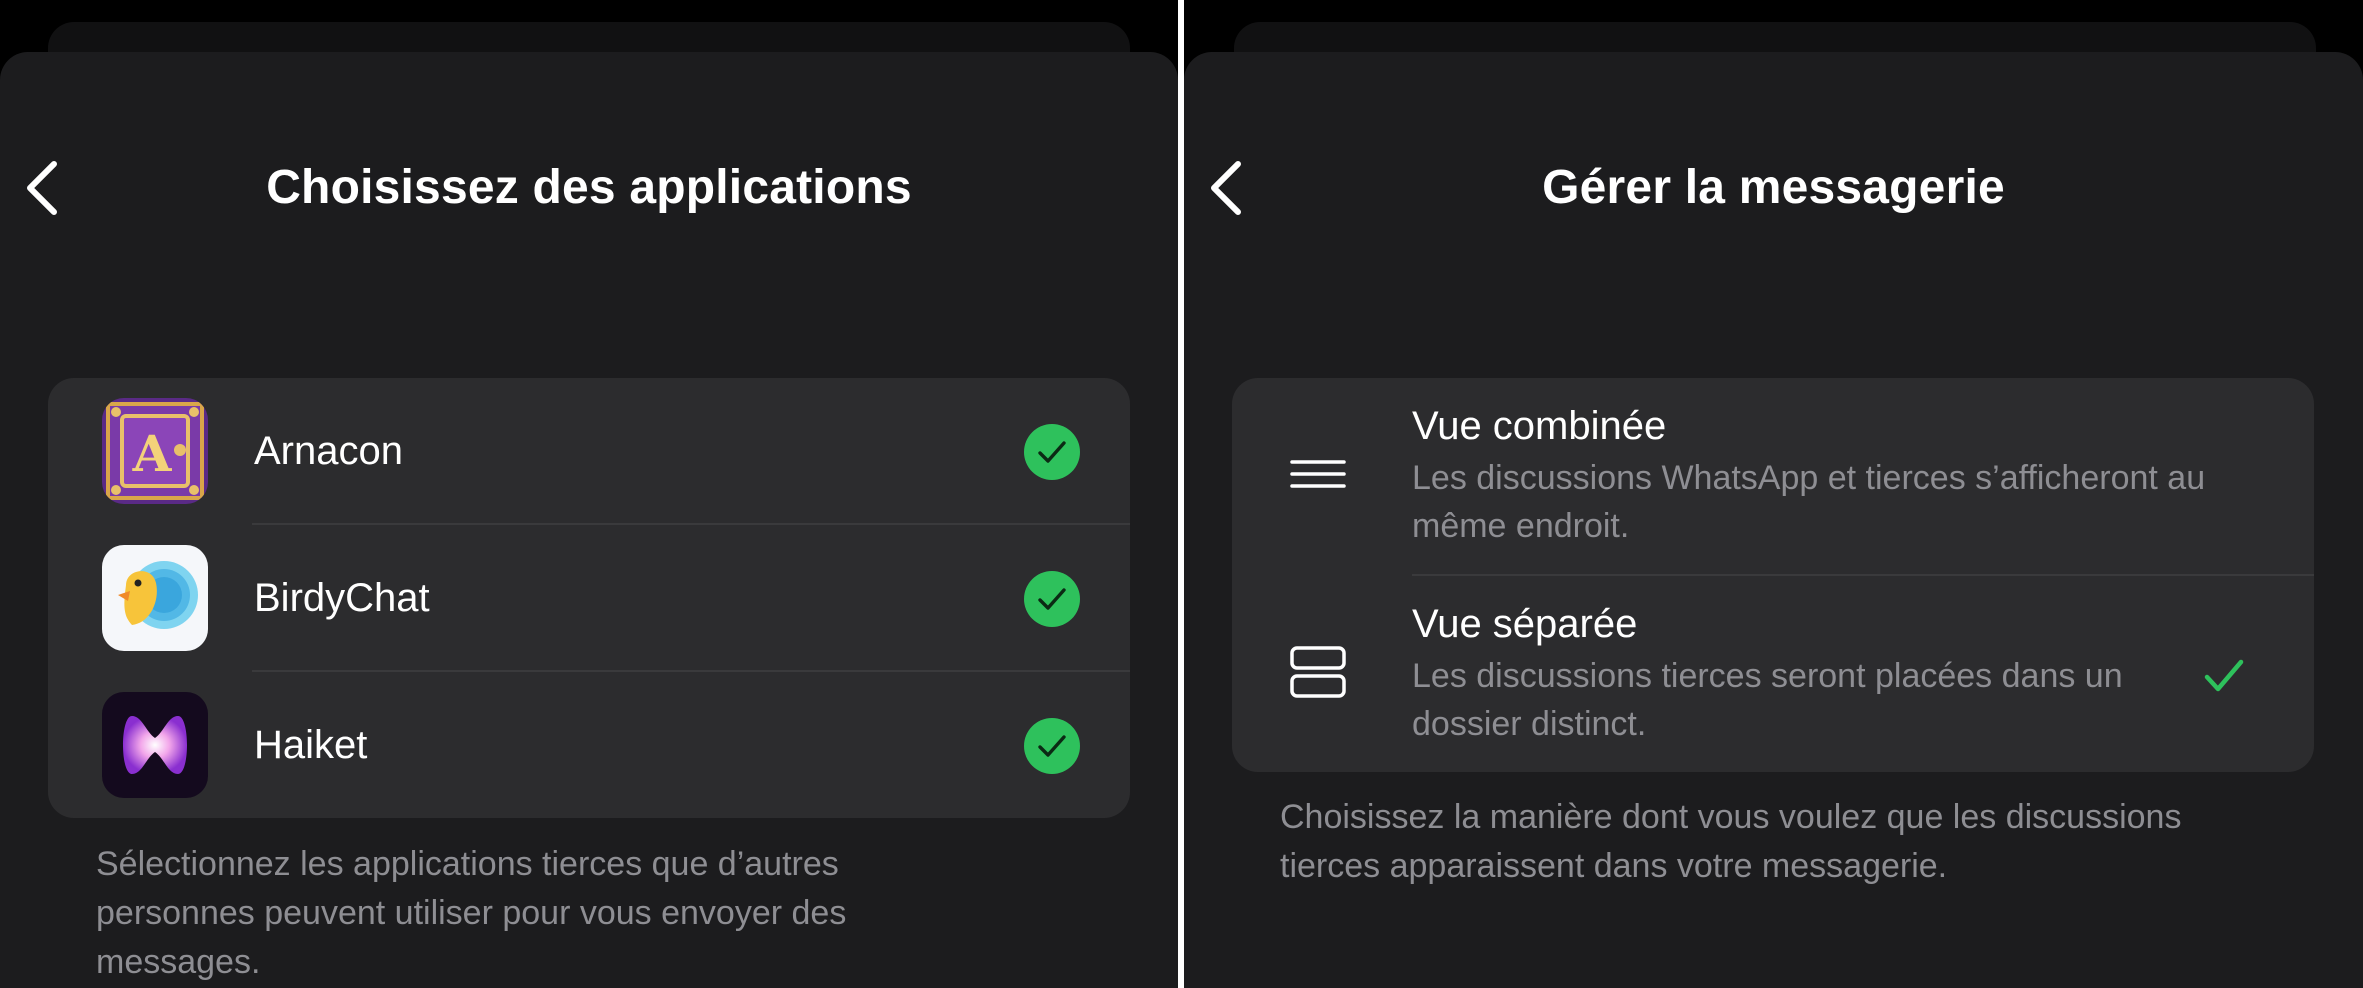  What do you see at coordinates (342, 598) in the screenshot?
I see `app-name: BirdyChat` at bounding box center [342, 598].